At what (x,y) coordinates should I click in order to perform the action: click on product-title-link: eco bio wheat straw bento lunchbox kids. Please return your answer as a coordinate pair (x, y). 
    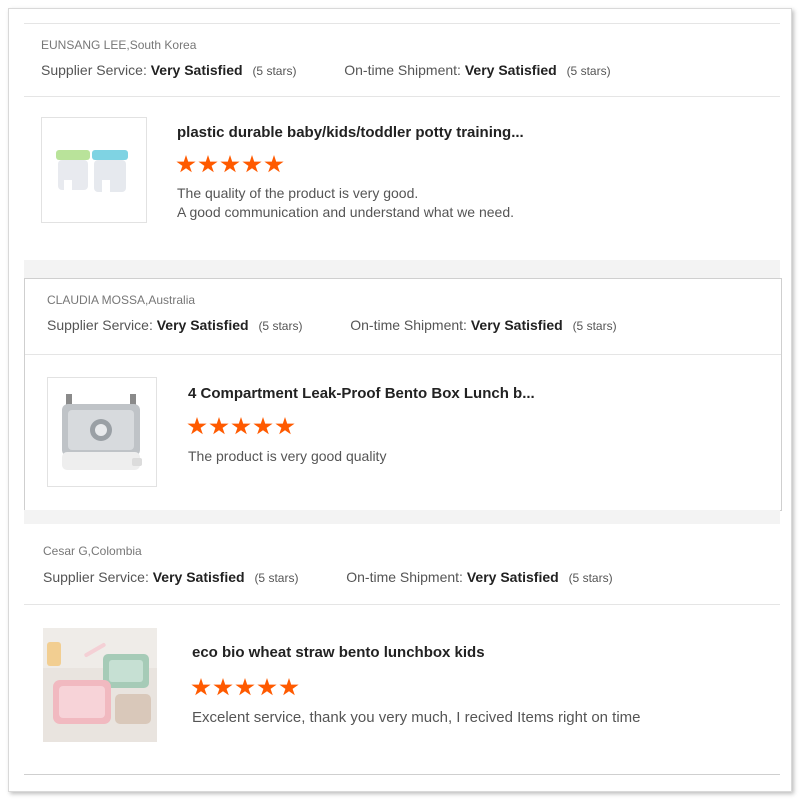
    Looking at the image, I should click on (338, 652).